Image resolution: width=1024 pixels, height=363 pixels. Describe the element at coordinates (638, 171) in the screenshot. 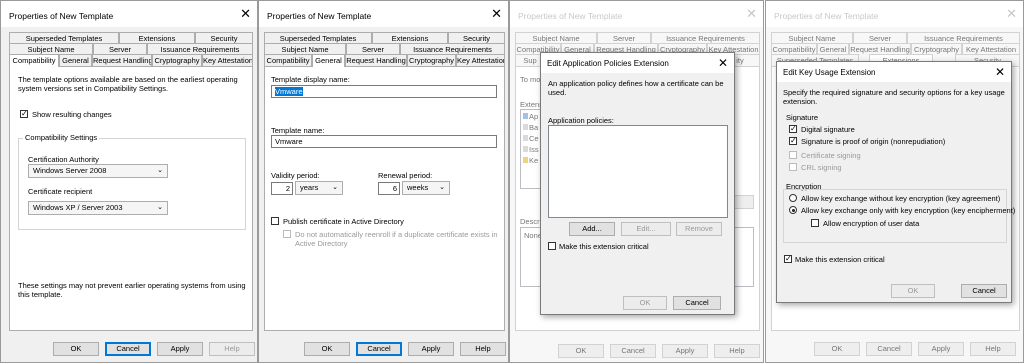

I see `application-policies-list` at that location.